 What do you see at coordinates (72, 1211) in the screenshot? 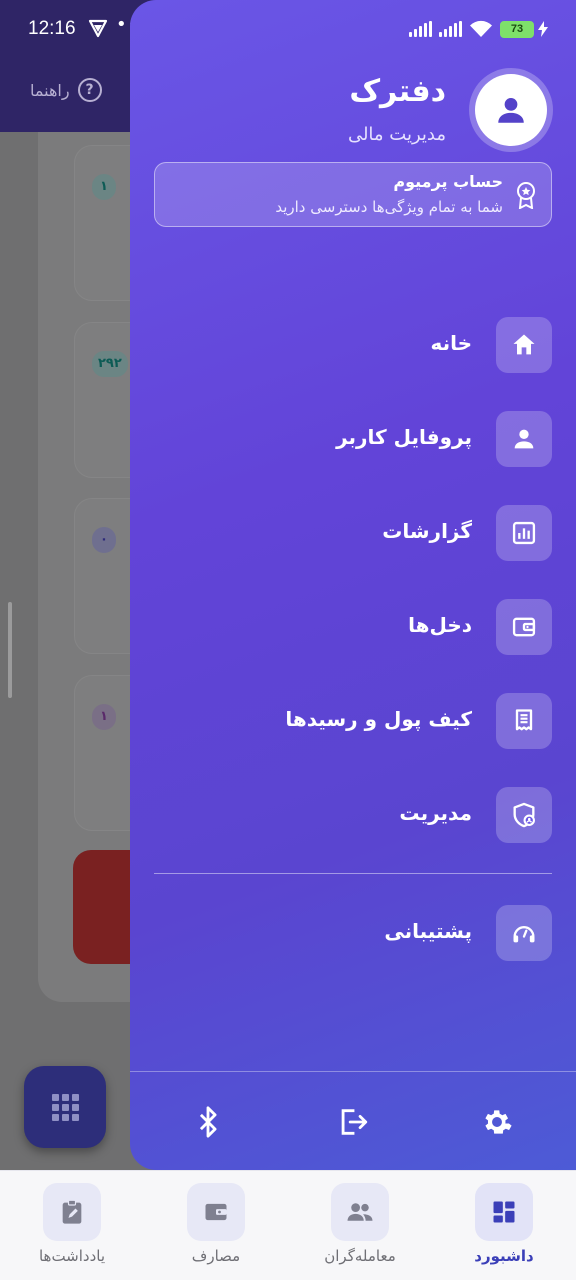
I see `note-icon` at bounding box center [72, 1211].